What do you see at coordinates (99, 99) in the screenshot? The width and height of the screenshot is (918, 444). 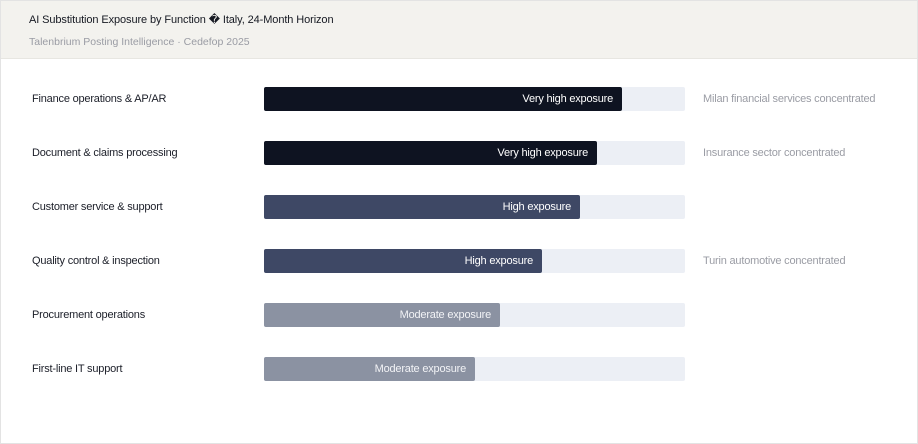 I see `category-label: Finance operations & AP/AR` at bounding box center [99, 99].